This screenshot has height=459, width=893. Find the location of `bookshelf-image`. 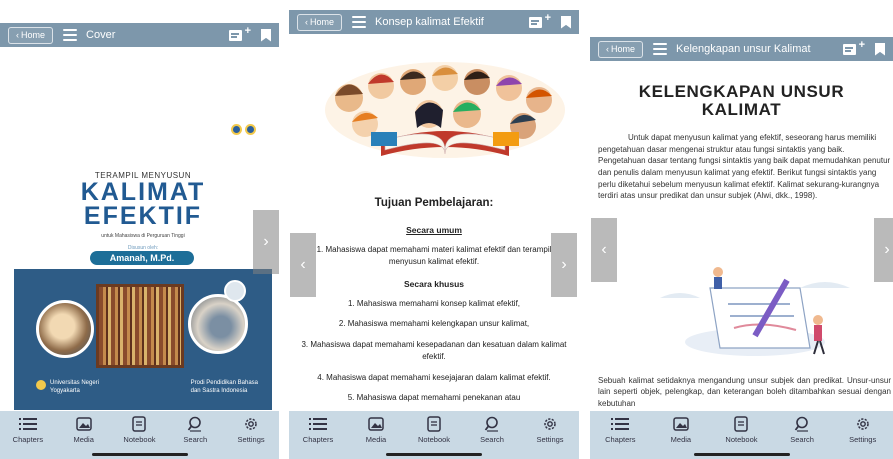

bookshelf-image is located at coordinates (140, 326).